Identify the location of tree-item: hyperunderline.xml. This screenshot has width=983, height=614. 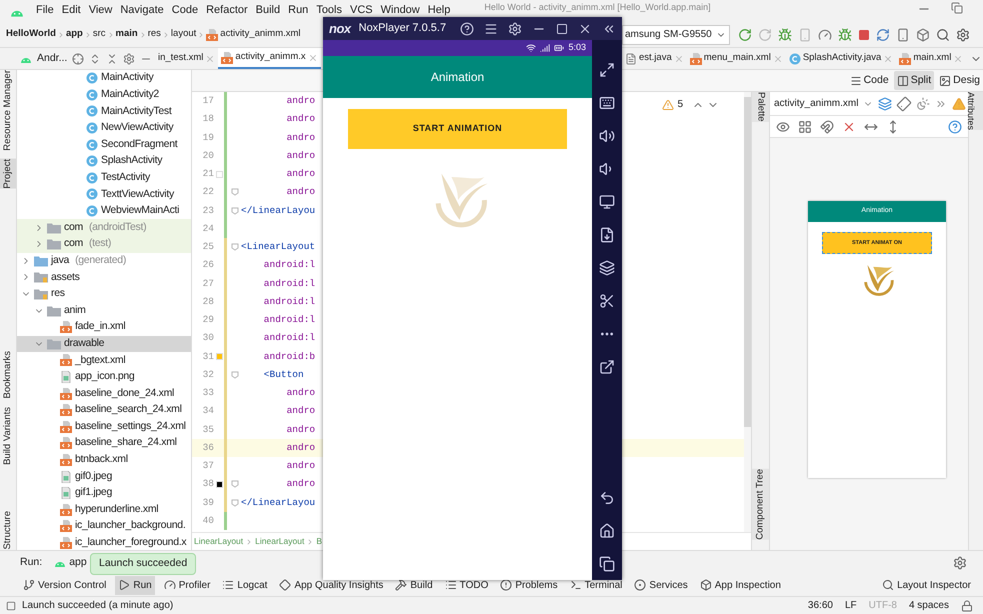
(104, 509).